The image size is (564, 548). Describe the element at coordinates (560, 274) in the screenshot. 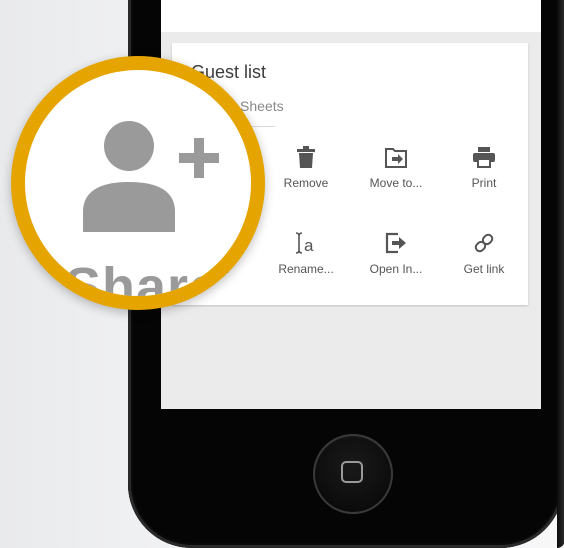

I see `phone-edge` at that location.